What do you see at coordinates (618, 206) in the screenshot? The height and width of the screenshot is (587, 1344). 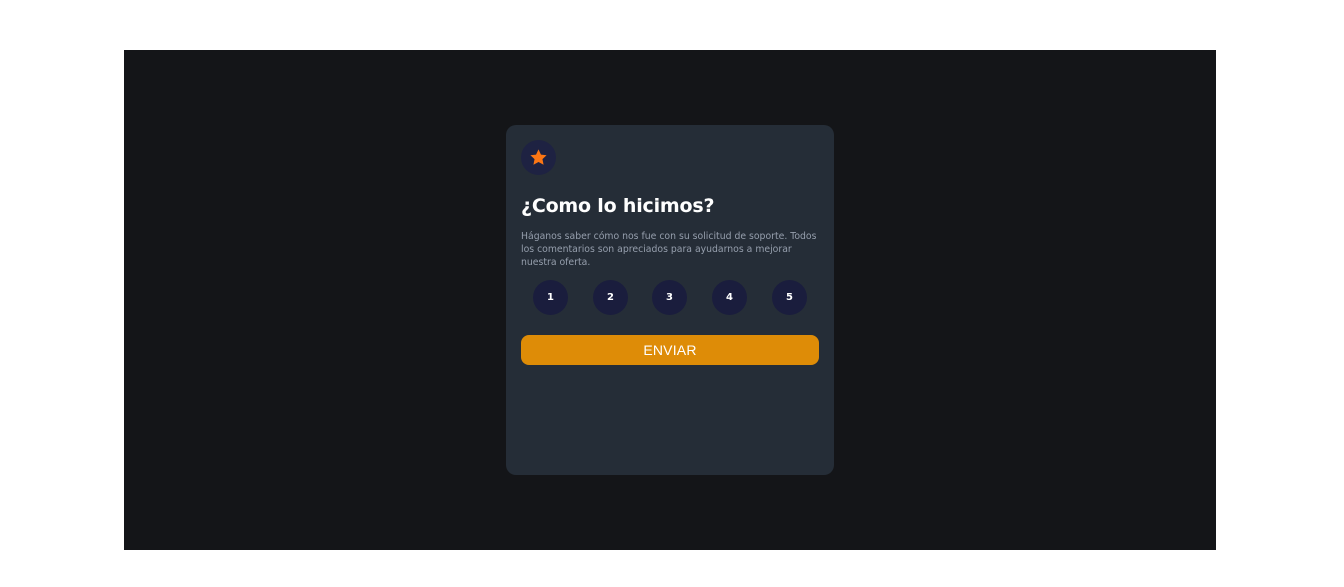 I see `card-title: ¿Como lo hicimos?` at bounding box center [618, 206].